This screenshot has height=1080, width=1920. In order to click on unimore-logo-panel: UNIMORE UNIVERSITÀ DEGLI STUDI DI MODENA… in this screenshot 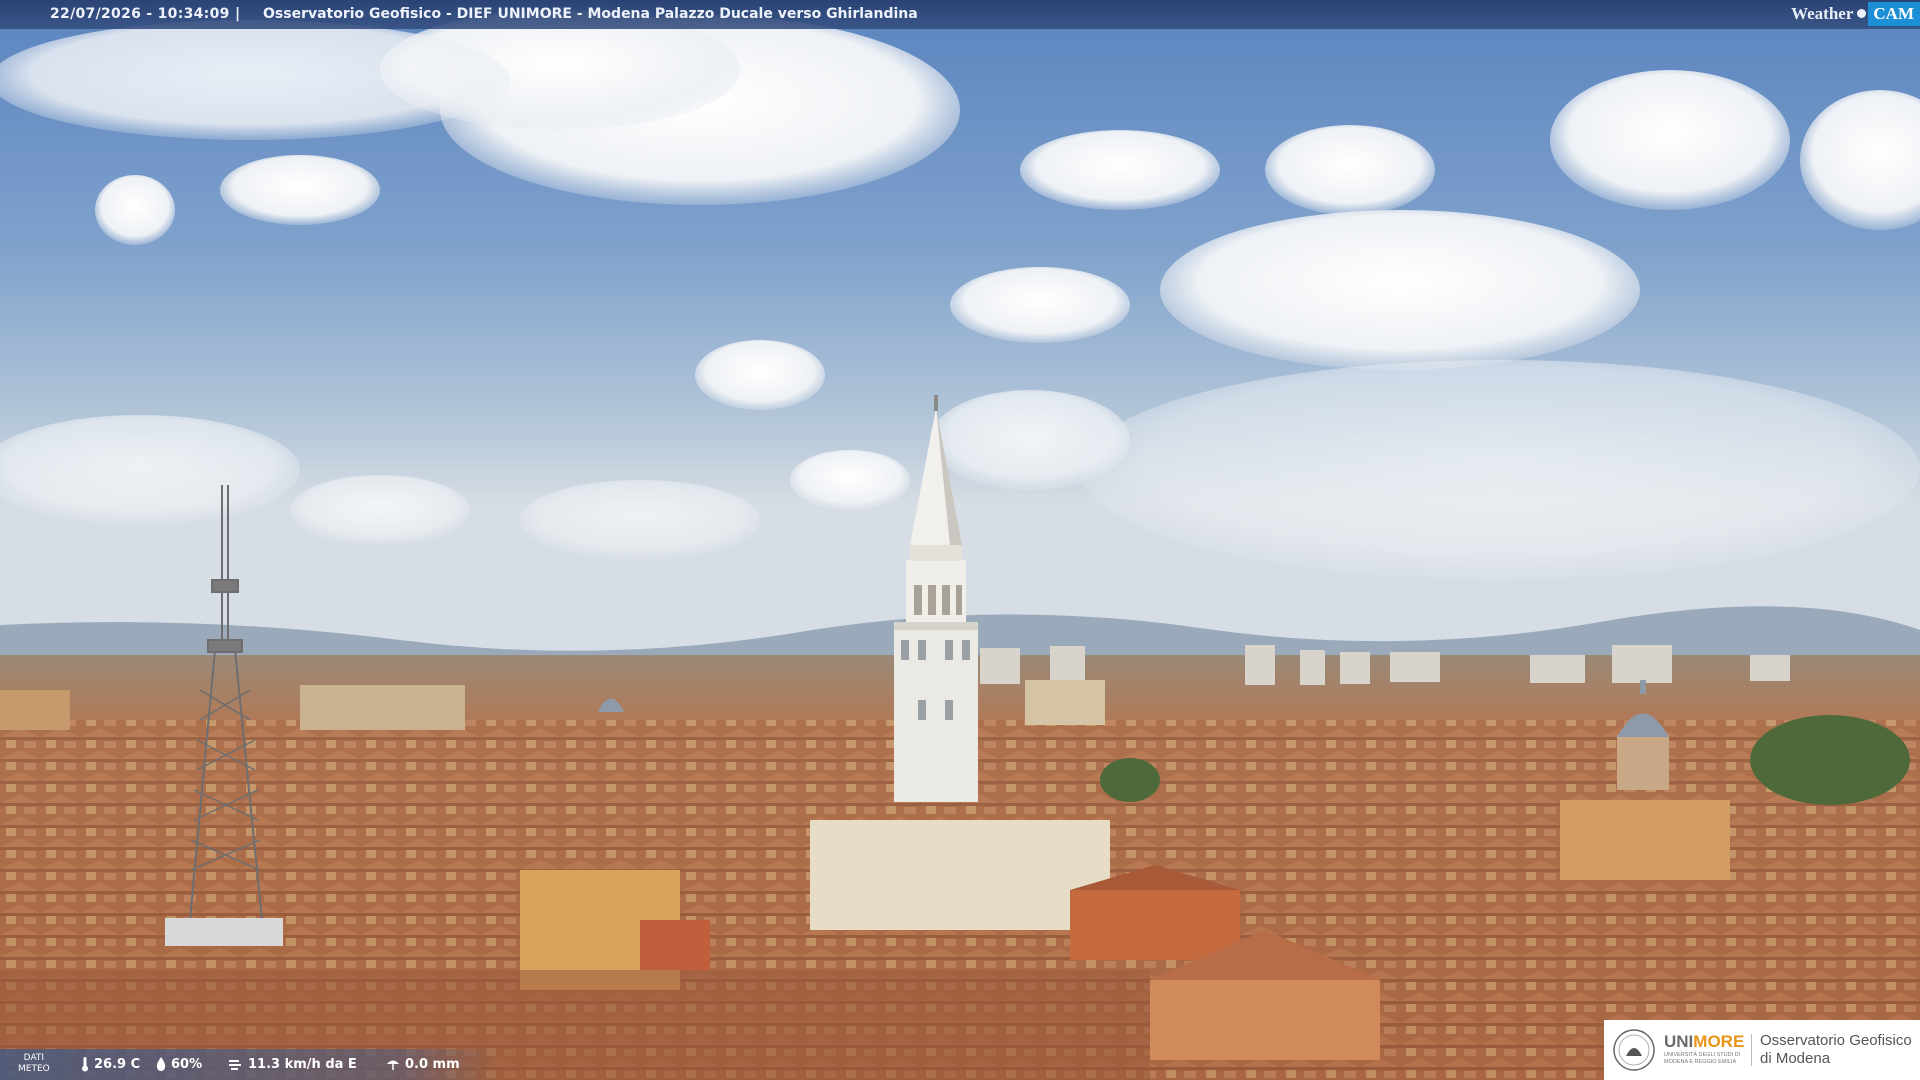, I will do `click(1762, 1050)`.